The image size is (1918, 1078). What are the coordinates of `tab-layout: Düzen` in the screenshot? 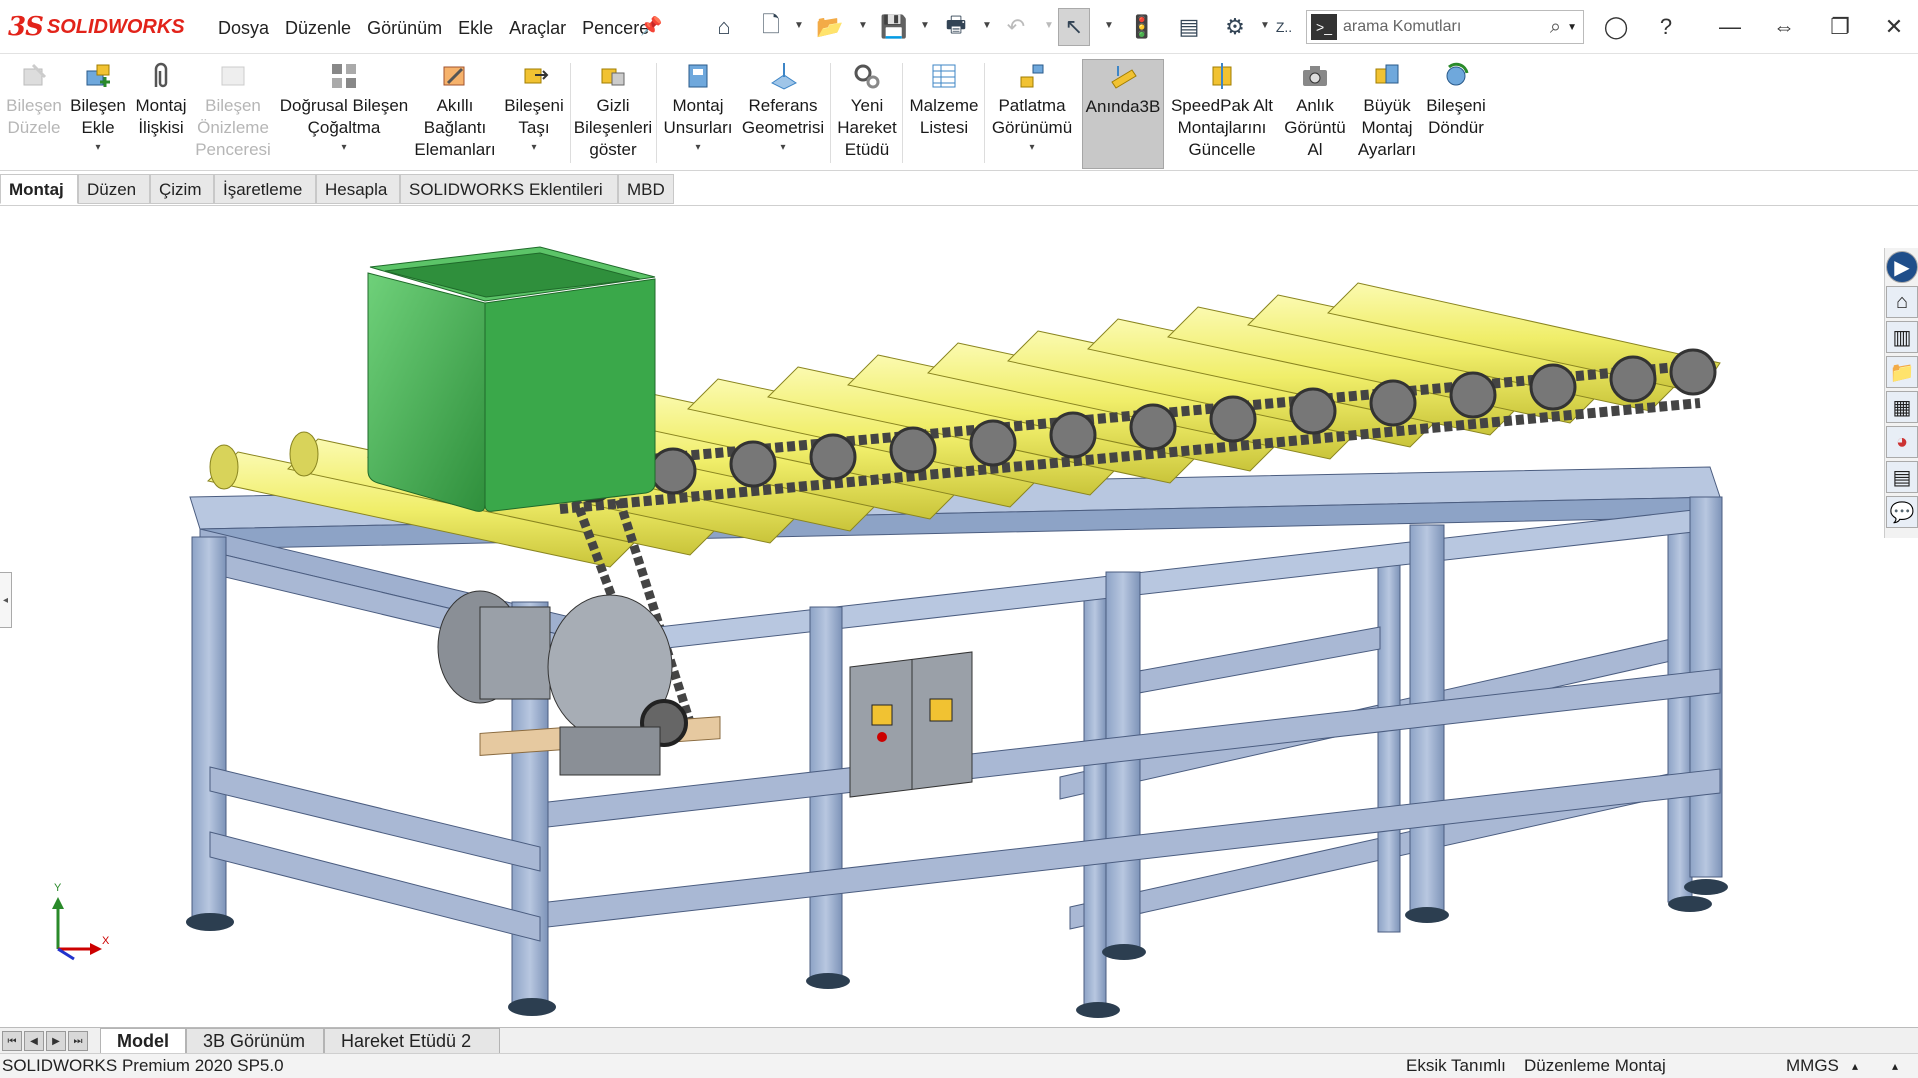 It's located at (114, 189).